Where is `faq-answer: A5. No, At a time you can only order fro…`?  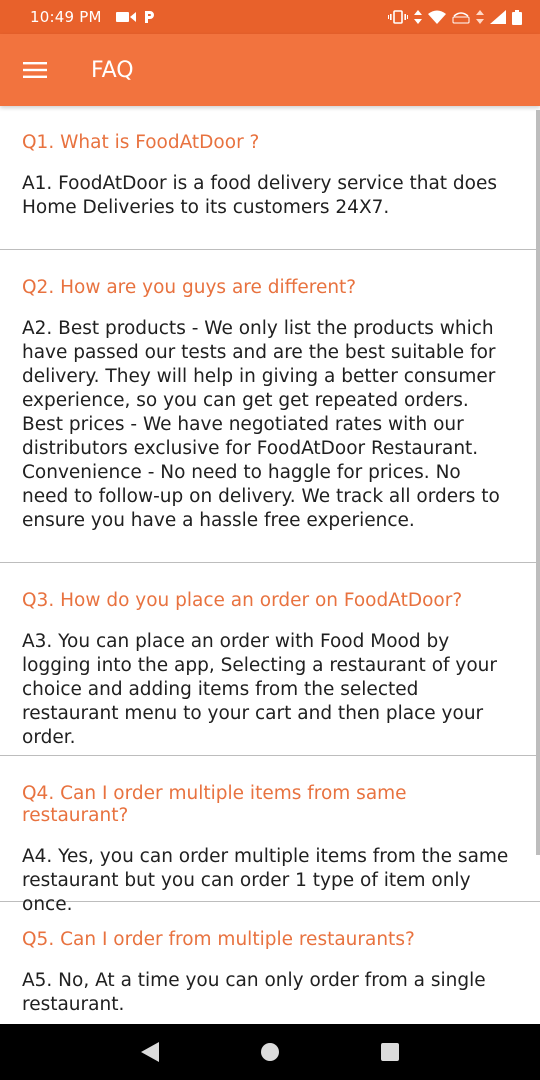 faq-answer: A5. No, At a time you can only order fro… is located at coordinates (254, 992).